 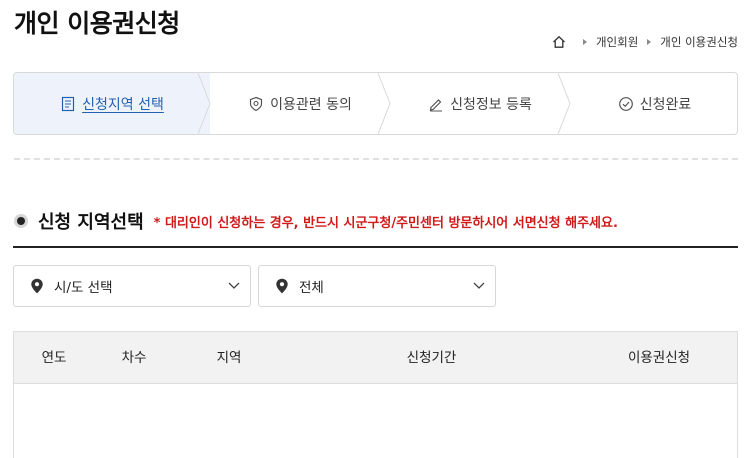 I want to click on step-label: 신청정보 등록, so click(x=491, y=104).